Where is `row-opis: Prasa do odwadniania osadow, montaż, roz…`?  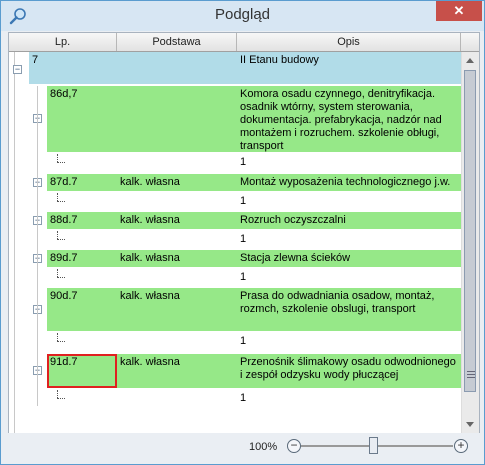 row-opis: Prasa do odwadniania osadow, montaż, roz… is located at coordinates (349, 309).